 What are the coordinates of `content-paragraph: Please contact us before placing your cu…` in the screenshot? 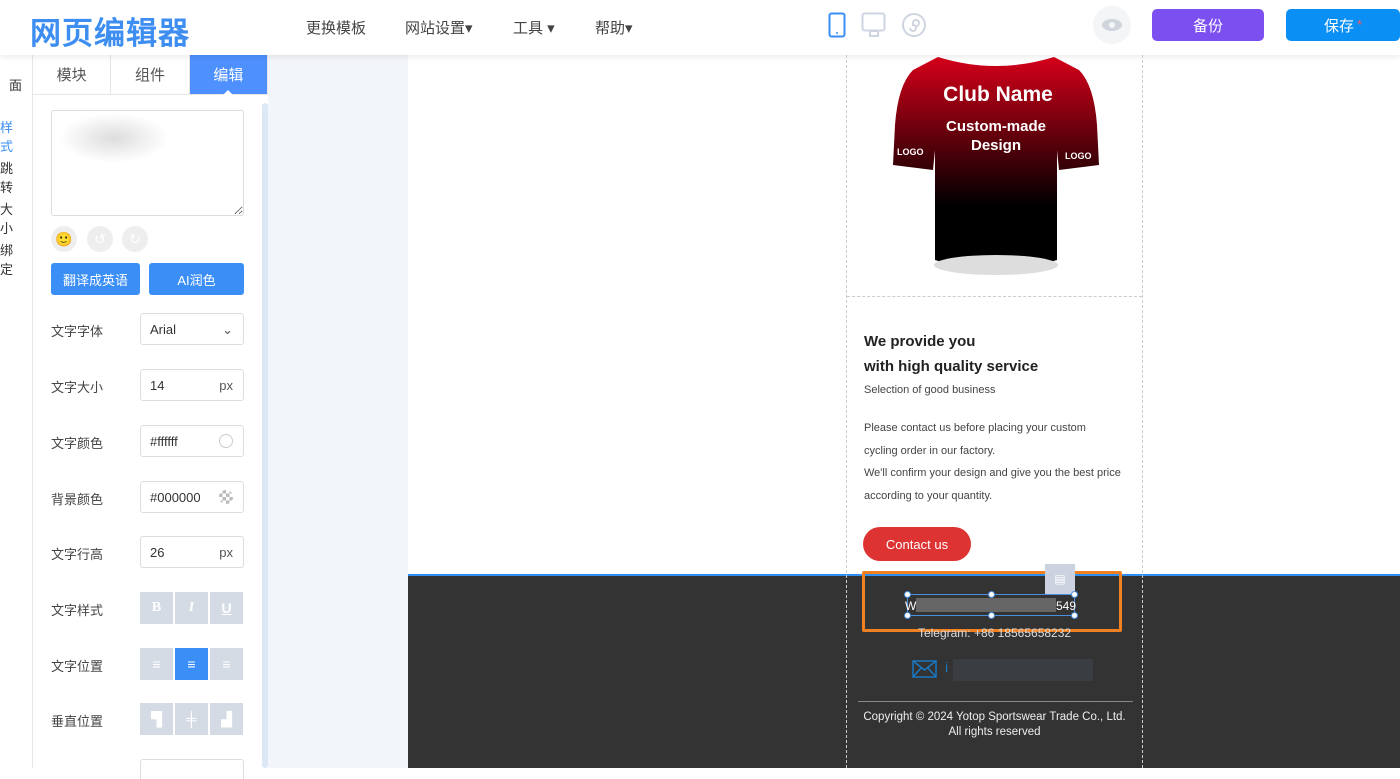 It's located at (992, 462).